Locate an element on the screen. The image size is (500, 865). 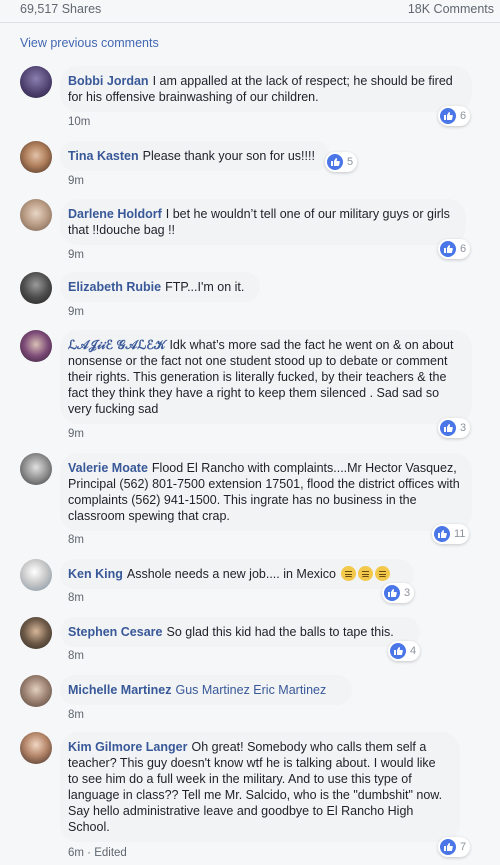
comment-bubble: Elizabeth Rubie FTP...I'm on it. is located at coordinates (160, 287).